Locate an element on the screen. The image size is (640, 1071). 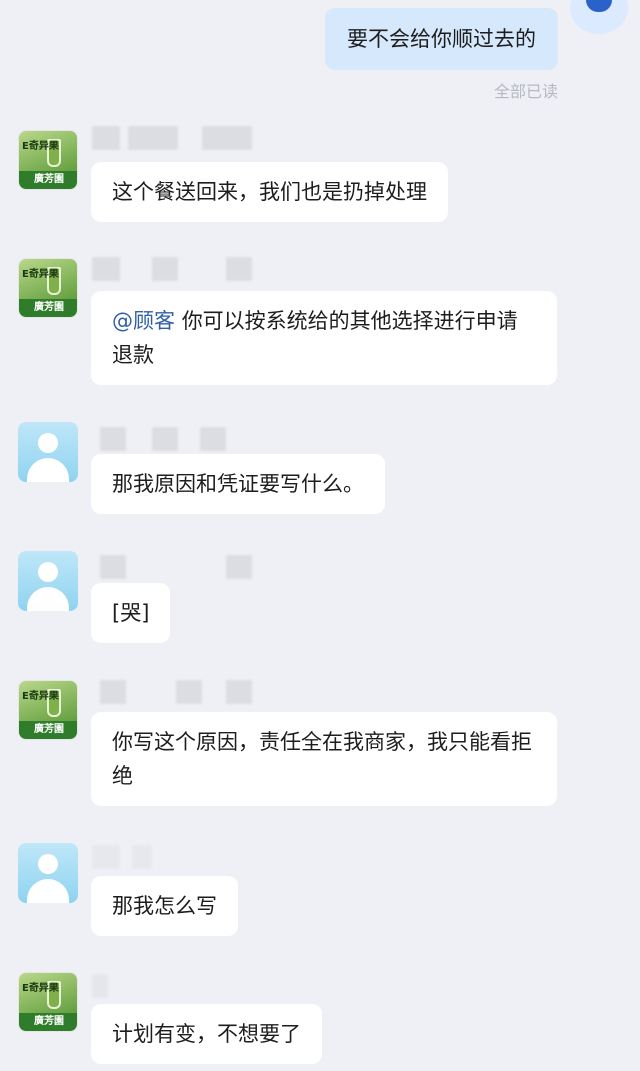
message-bubble: 计划有变，不想要了 is located at coordinates (206, 1034).